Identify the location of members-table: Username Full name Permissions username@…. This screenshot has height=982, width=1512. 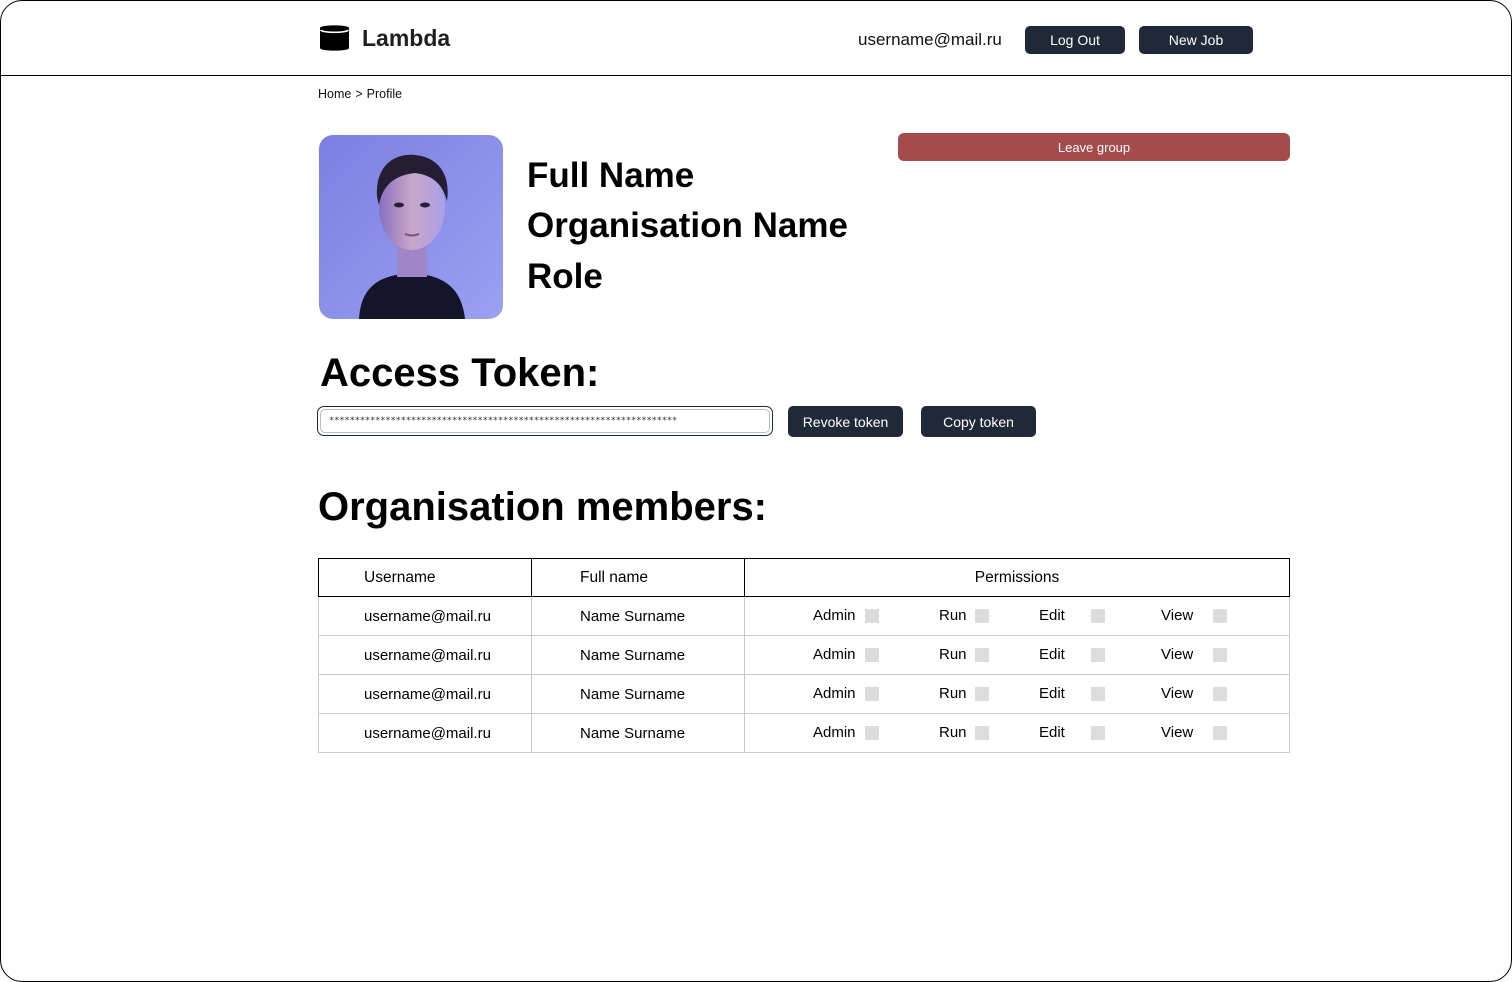
(804, 655).